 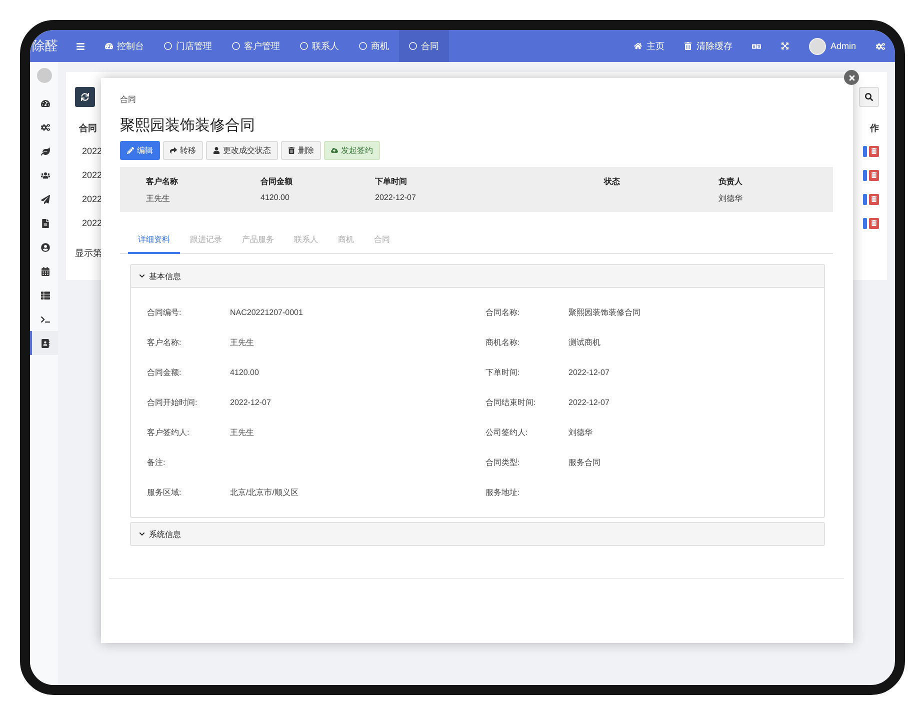 I want to click on search-icon, so click(x=869, y=97).